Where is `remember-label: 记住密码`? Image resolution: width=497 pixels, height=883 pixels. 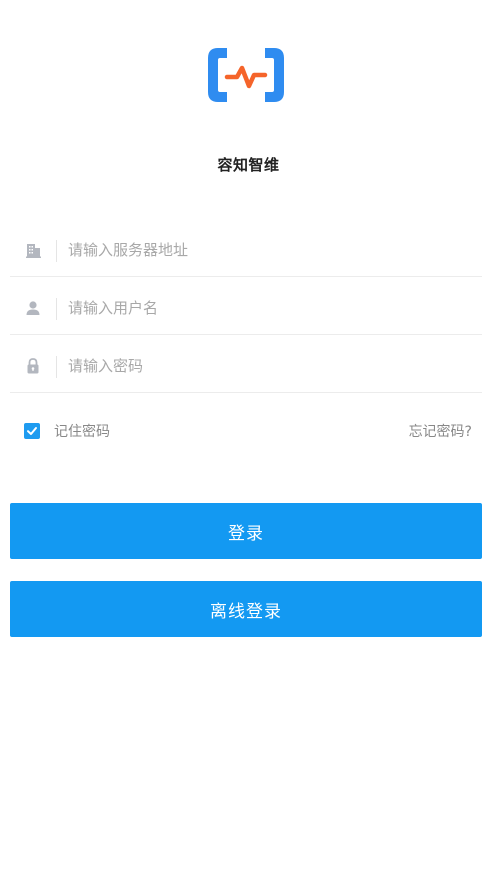 remember-label: 记住密码 is located at coordinates (82, 432).